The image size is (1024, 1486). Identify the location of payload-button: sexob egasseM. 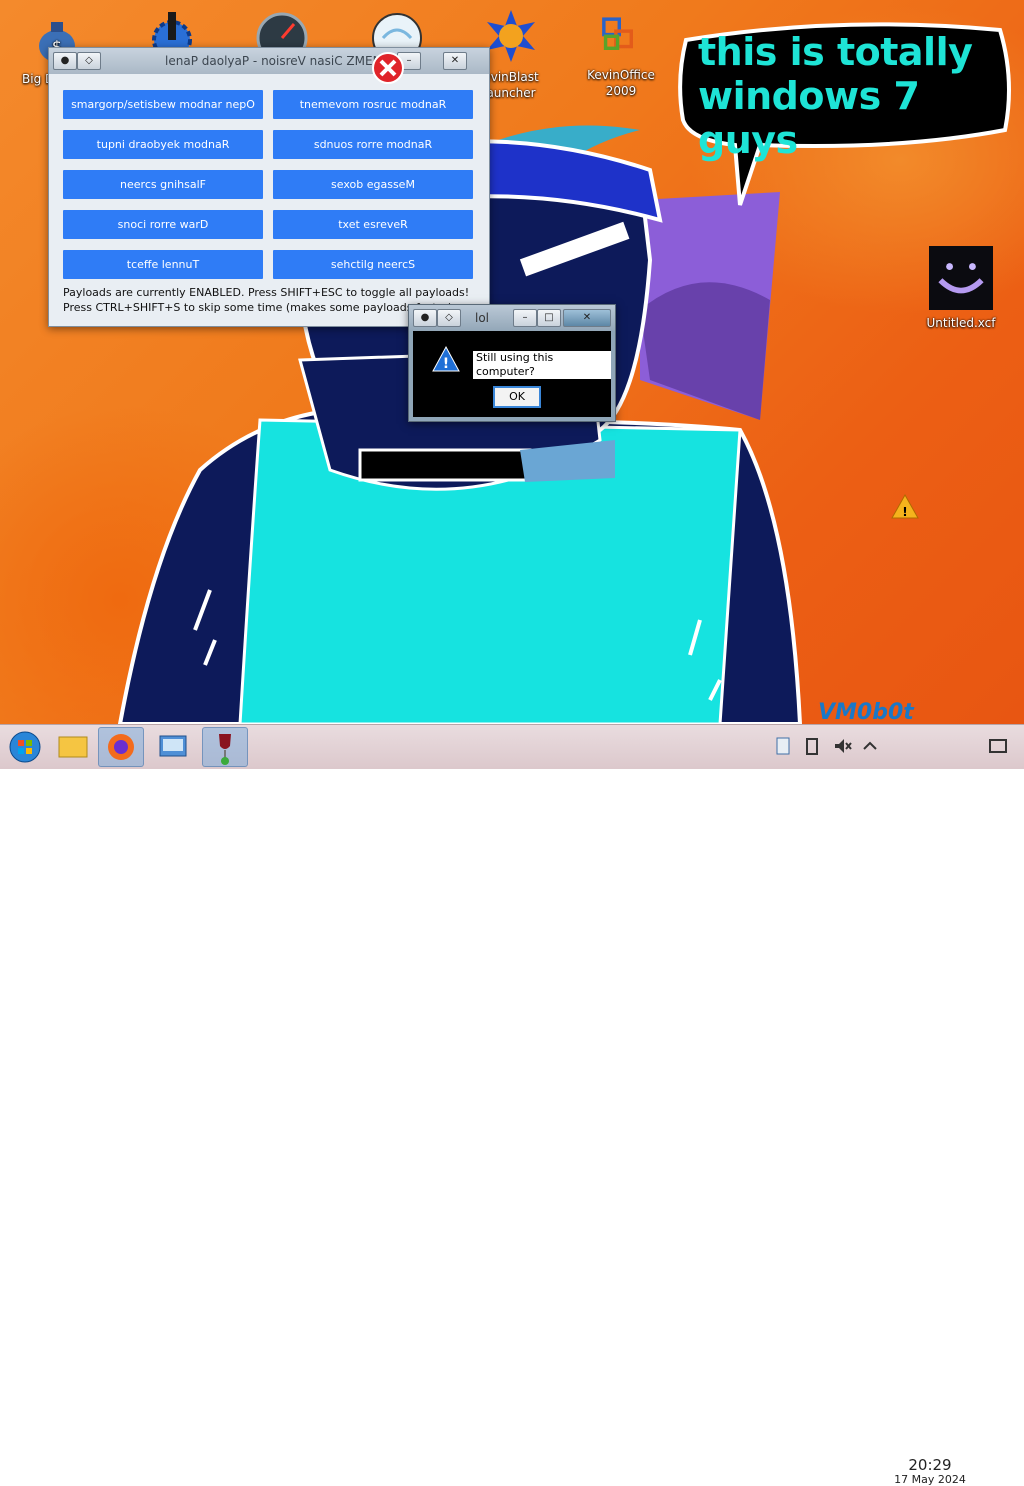
(373, 184).